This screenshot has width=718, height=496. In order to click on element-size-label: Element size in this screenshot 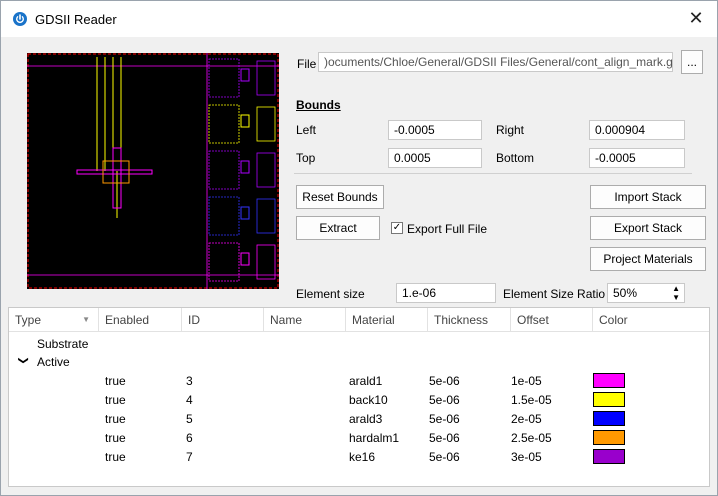, I will do `click(330, 294)`.